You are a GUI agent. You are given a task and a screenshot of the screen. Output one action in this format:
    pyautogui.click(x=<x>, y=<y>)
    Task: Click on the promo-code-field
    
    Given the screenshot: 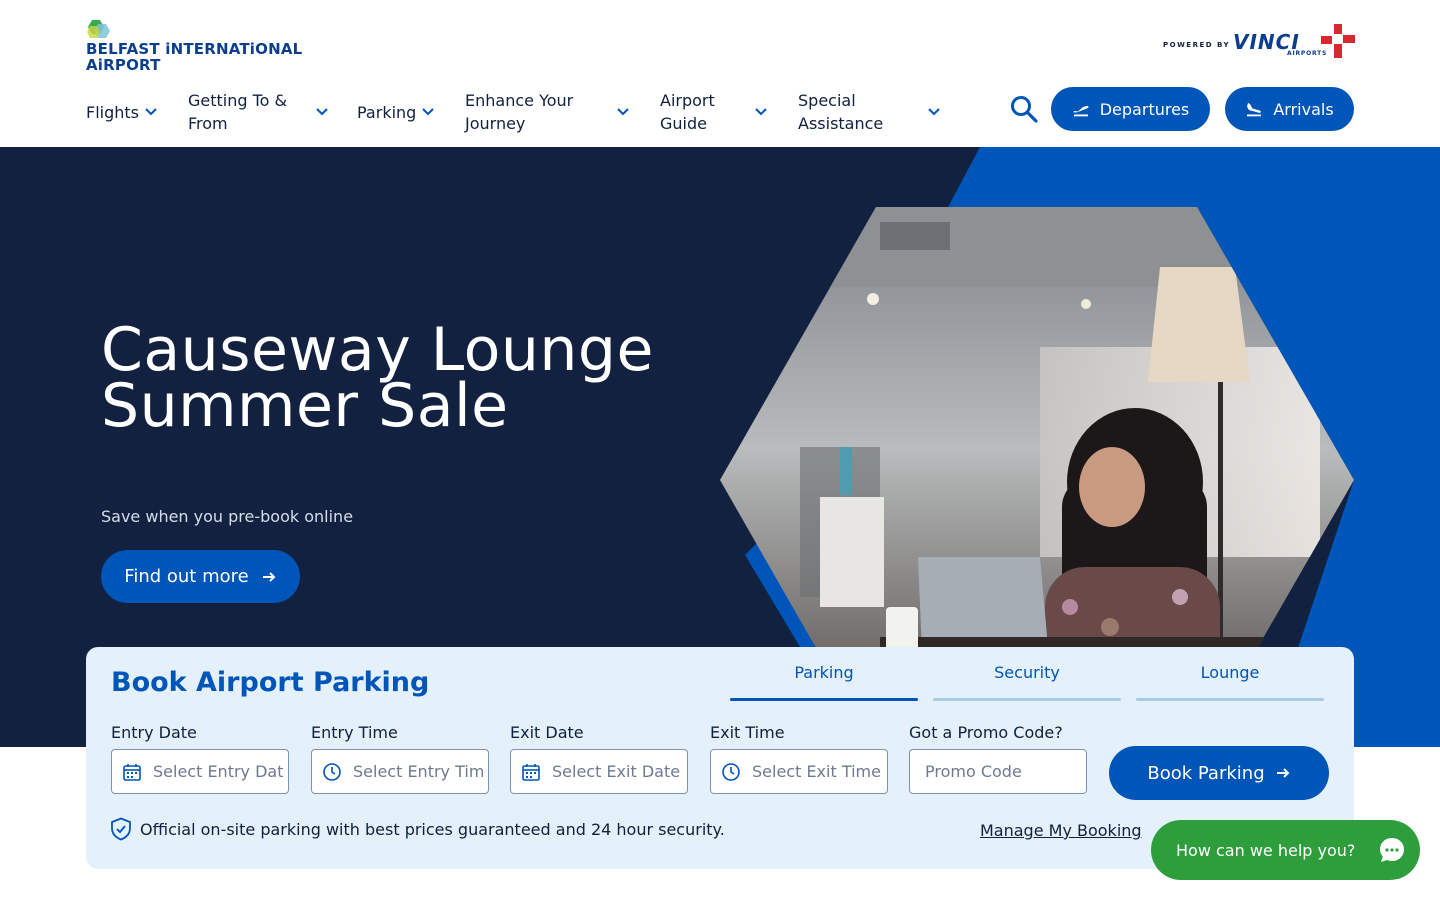 What is the action you would take?
    pyautogui.click(x=998, y=771)
    